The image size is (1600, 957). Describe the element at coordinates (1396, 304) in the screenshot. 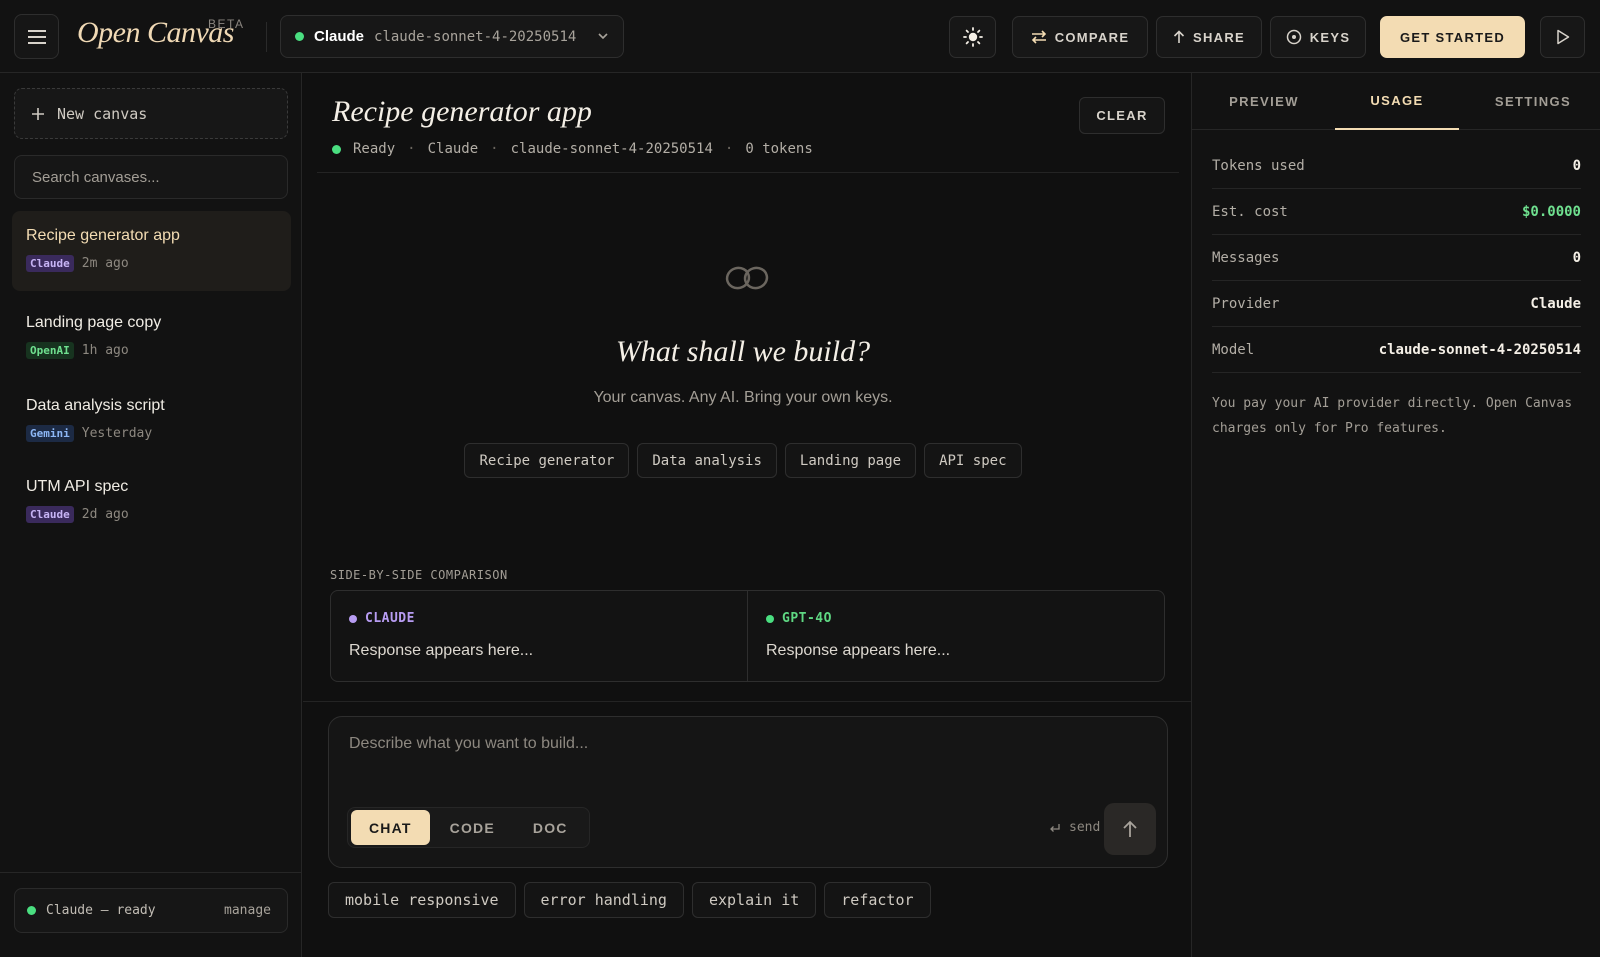

I see `stat-row: Provider Claude` at that location.